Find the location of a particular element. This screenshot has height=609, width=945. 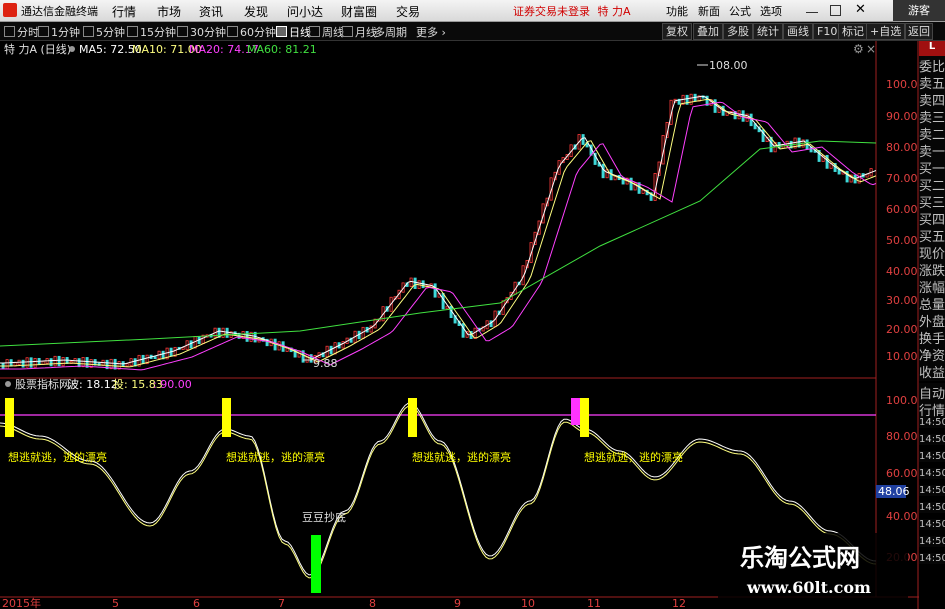

price-tick: 60.00 is located at coordinates (902, 209).